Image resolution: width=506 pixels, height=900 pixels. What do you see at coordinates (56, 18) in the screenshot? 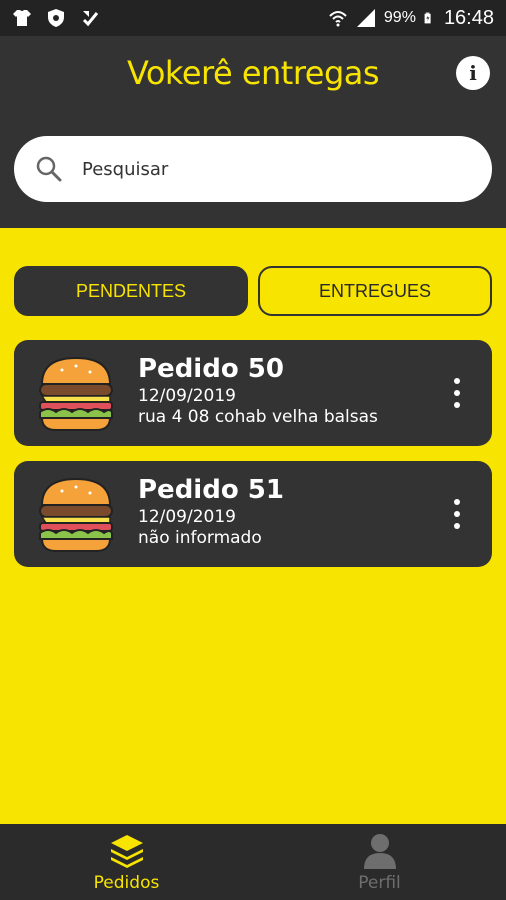
I see `shield-icon` at bounding box center [56, 18].